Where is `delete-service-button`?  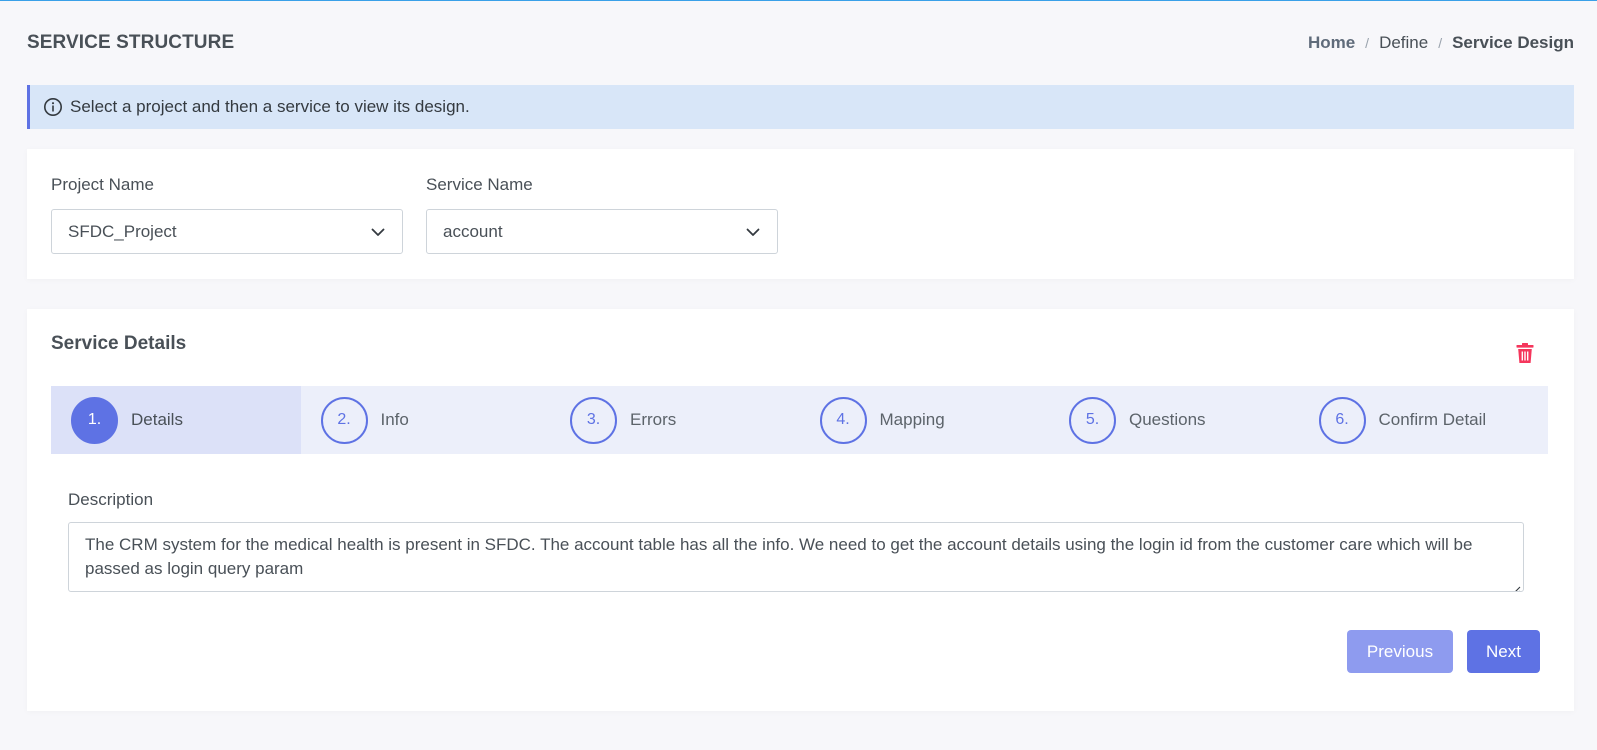
delete-service-button is located at coordinates (1525, 355).